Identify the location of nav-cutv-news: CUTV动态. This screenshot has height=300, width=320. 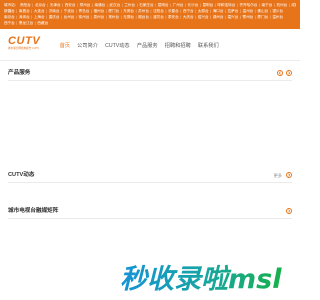
(118, 46).